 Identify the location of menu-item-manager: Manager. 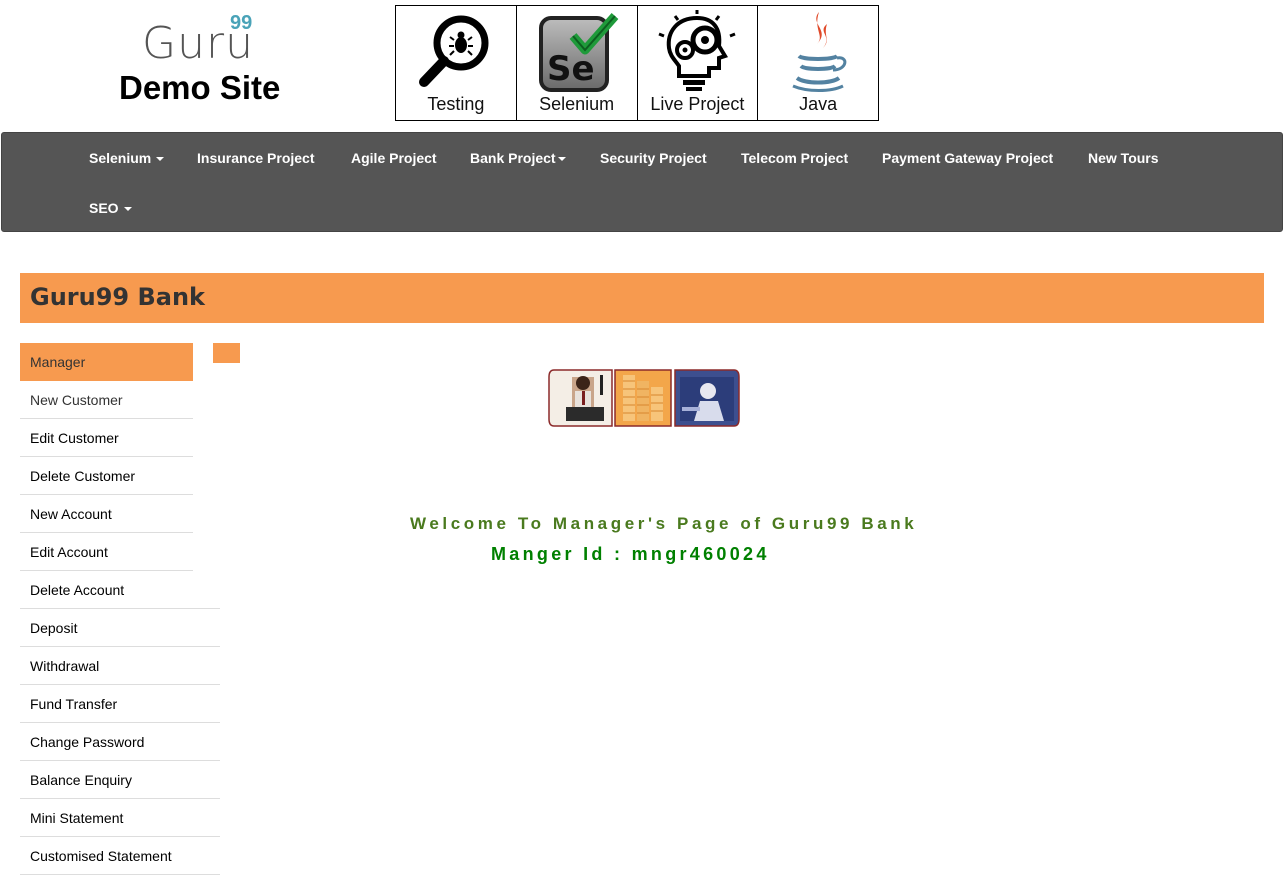
(106, 362).